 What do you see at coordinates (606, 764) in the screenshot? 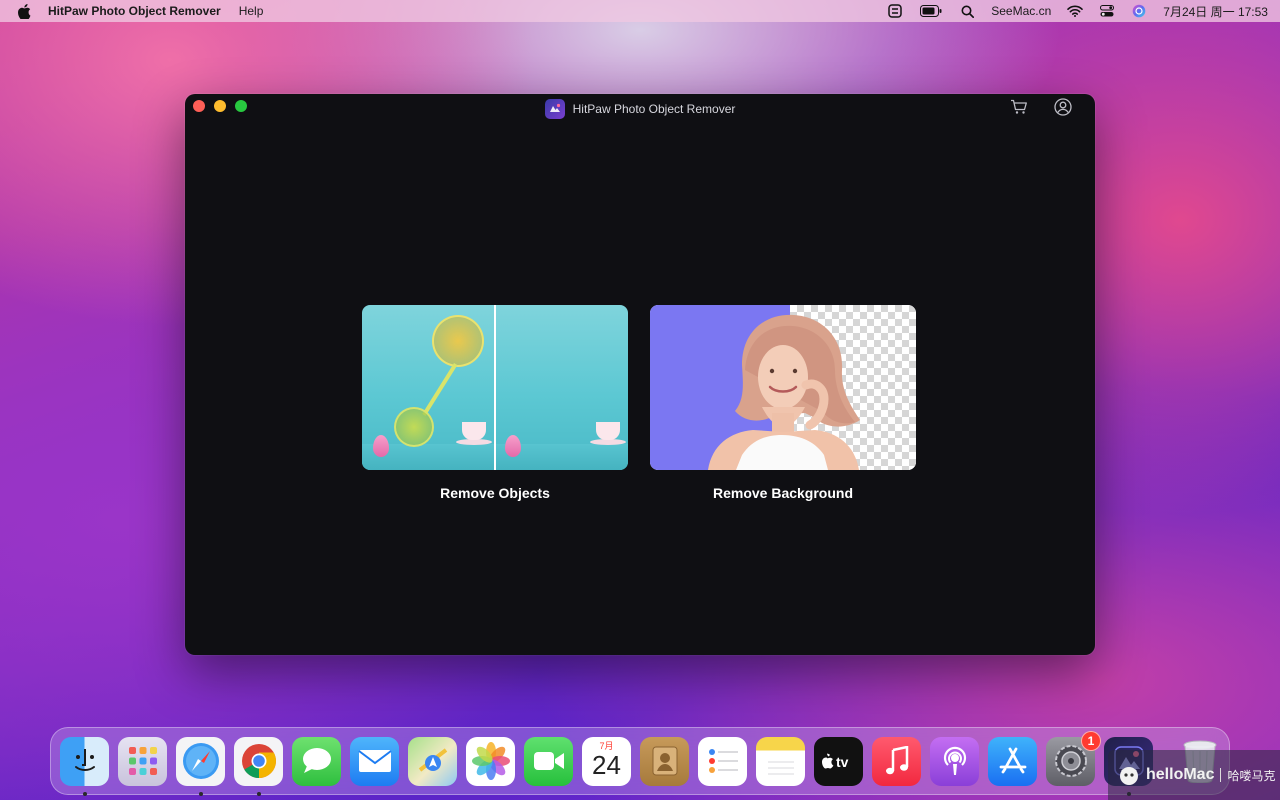
I see `calendar-day: 24` at bounding box center [606, 764].